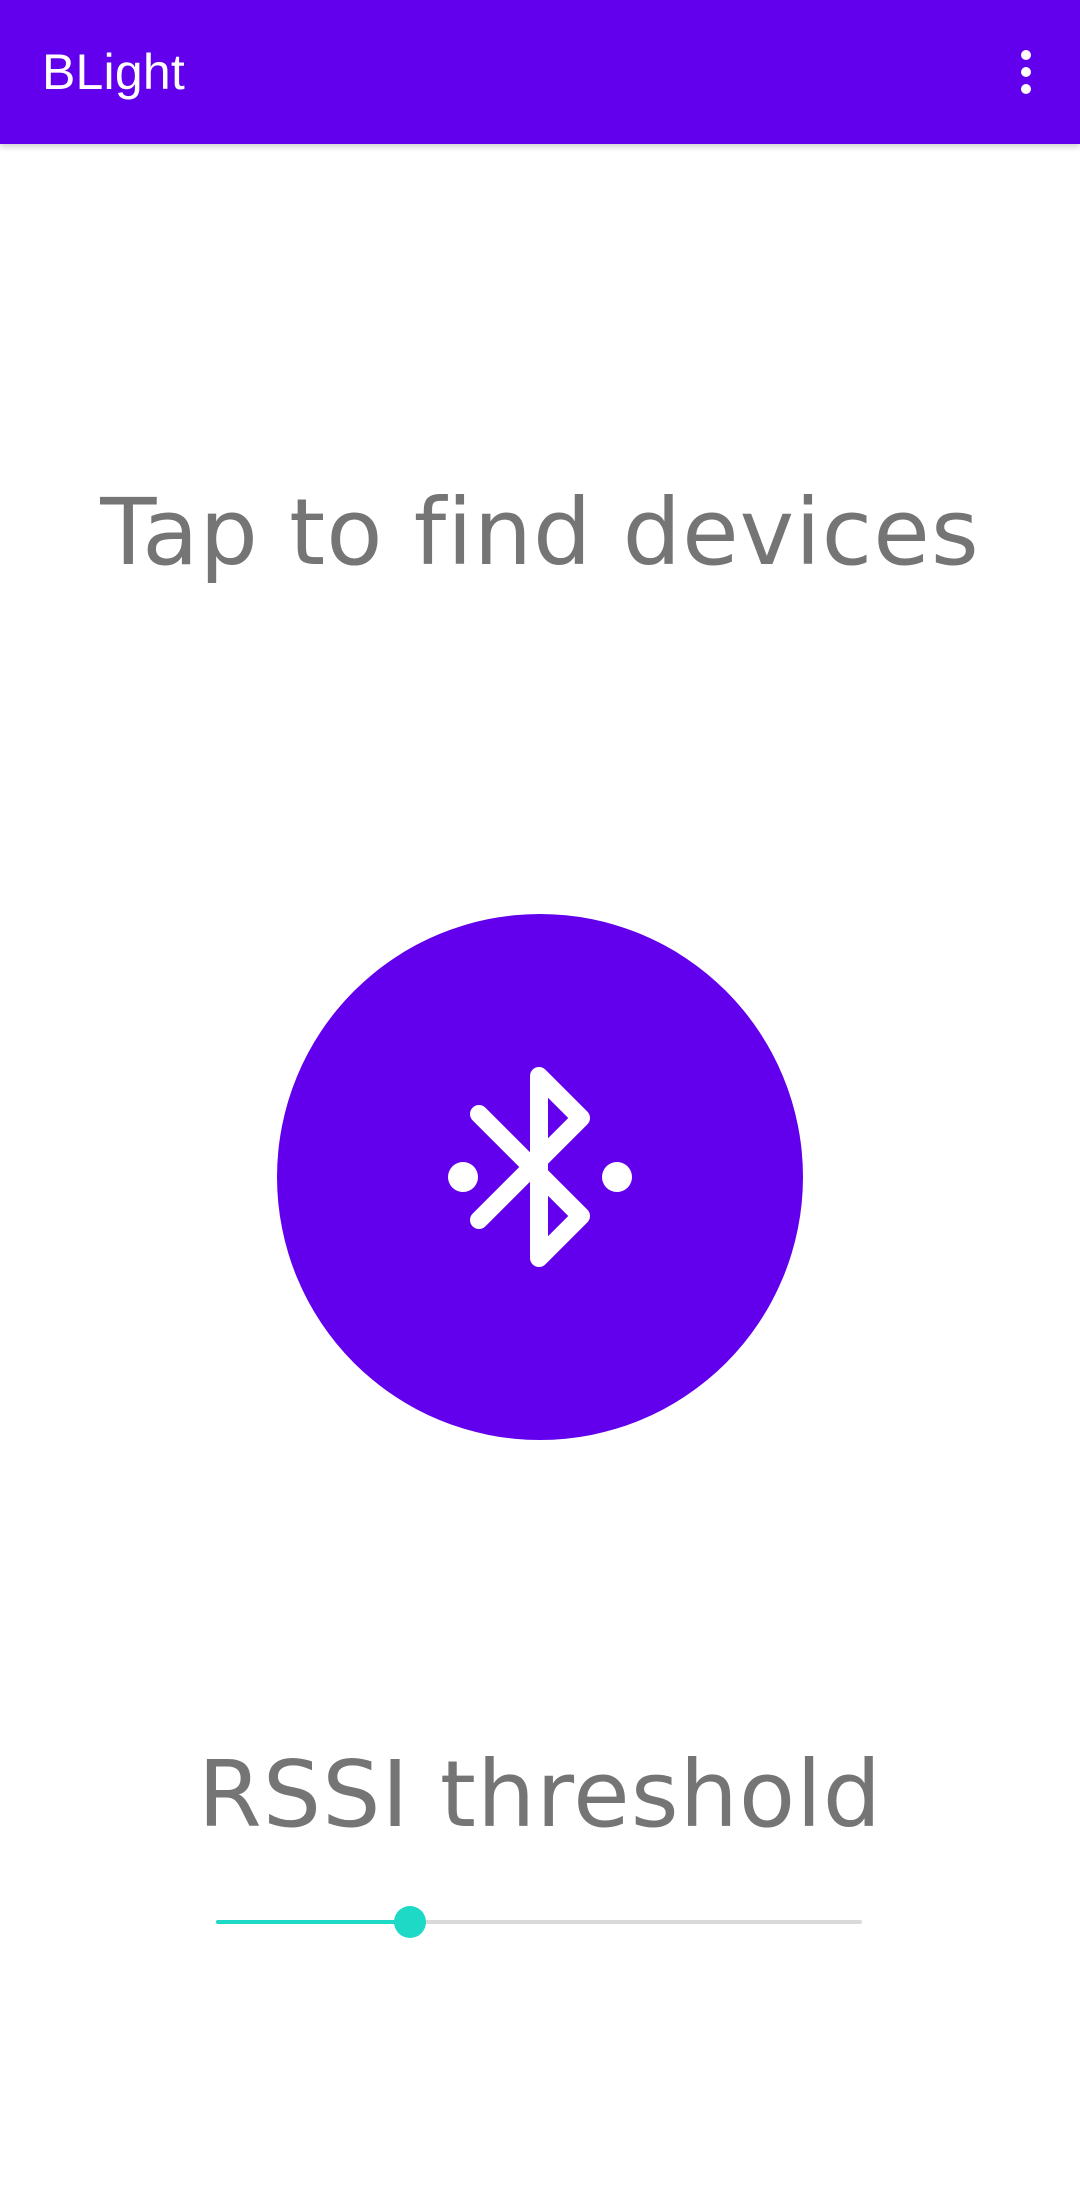 The height and width of the screenshot is (2210, 1080). I want to click on overflow-menu-button, so click(1026, 72).